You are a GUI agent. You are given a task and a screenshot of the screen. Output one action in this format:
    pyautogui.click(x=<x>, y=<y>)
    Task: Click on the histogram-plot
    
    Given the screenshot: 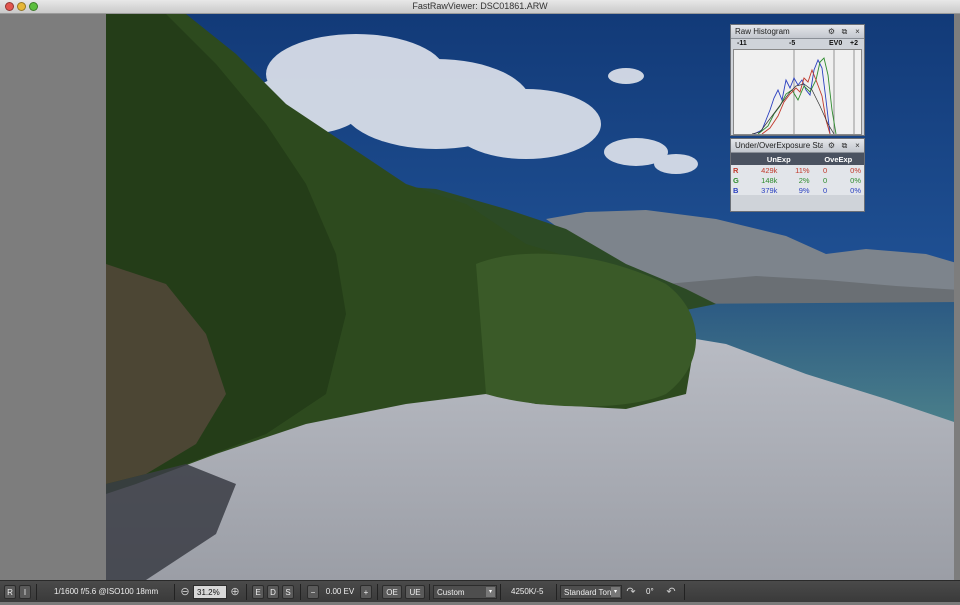 What is the action you would take?
    pyautogui.click(x=797, y=92)
    